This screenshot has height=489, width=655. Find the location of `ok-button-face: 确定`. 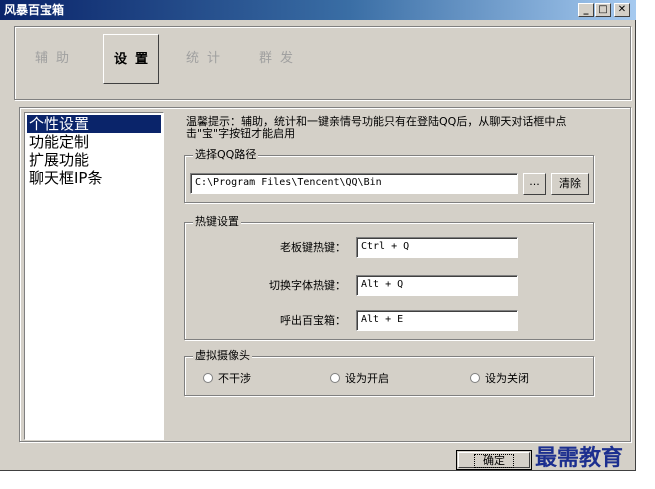

ok-button-face: 确定 is located at coordinates (494, 460).